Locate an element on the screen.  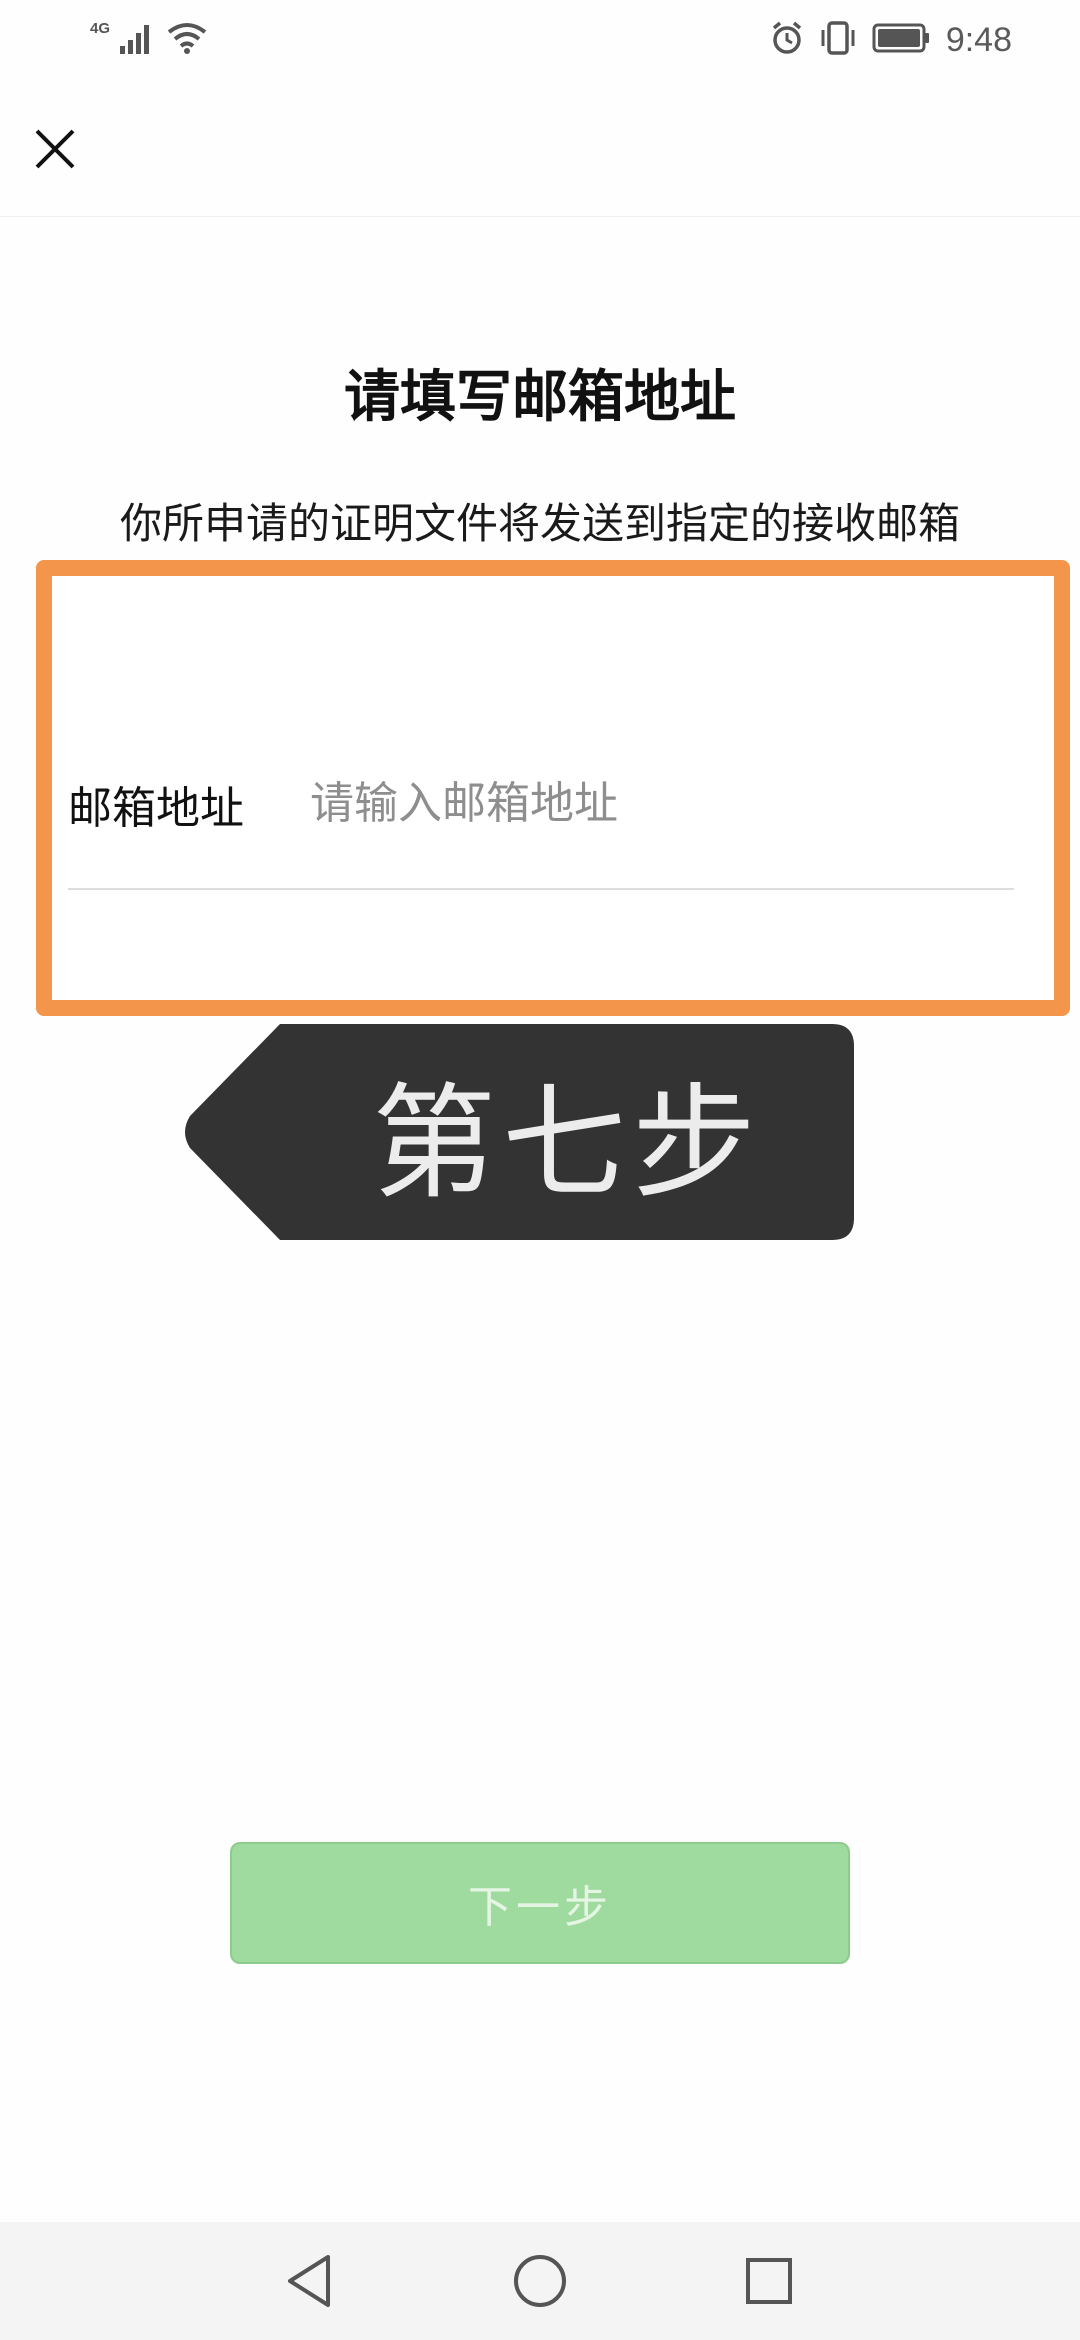
header-bar is located at coordinates (540, 150).